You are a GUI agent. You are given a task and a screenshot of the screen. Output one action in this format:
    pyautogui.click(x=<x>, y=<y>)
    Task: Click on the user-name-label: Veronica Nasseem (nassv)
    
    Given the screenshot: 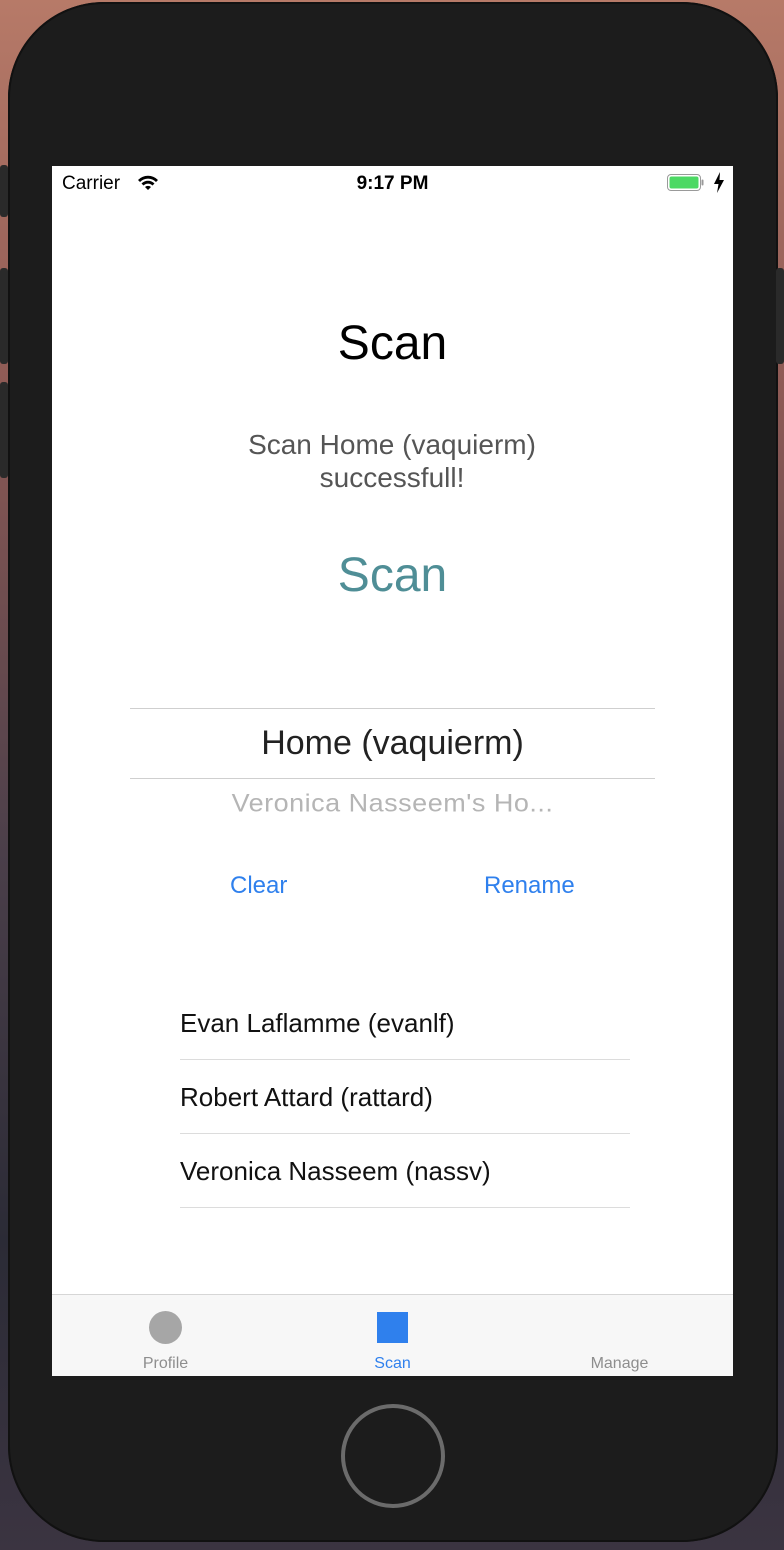 What is the action you would take?
    pyautogui.click(x=335, y=1171)
    